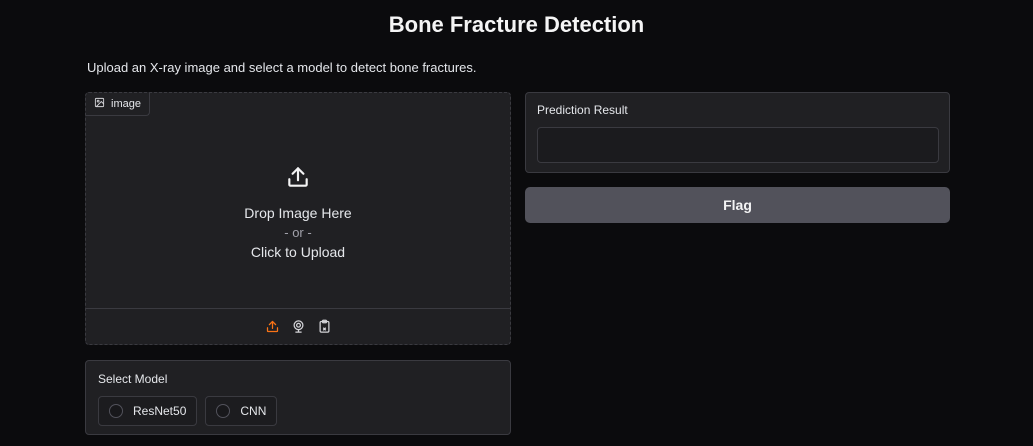  I want to click on model-radio-group: ResNet50 CNN, so click(188, 411).